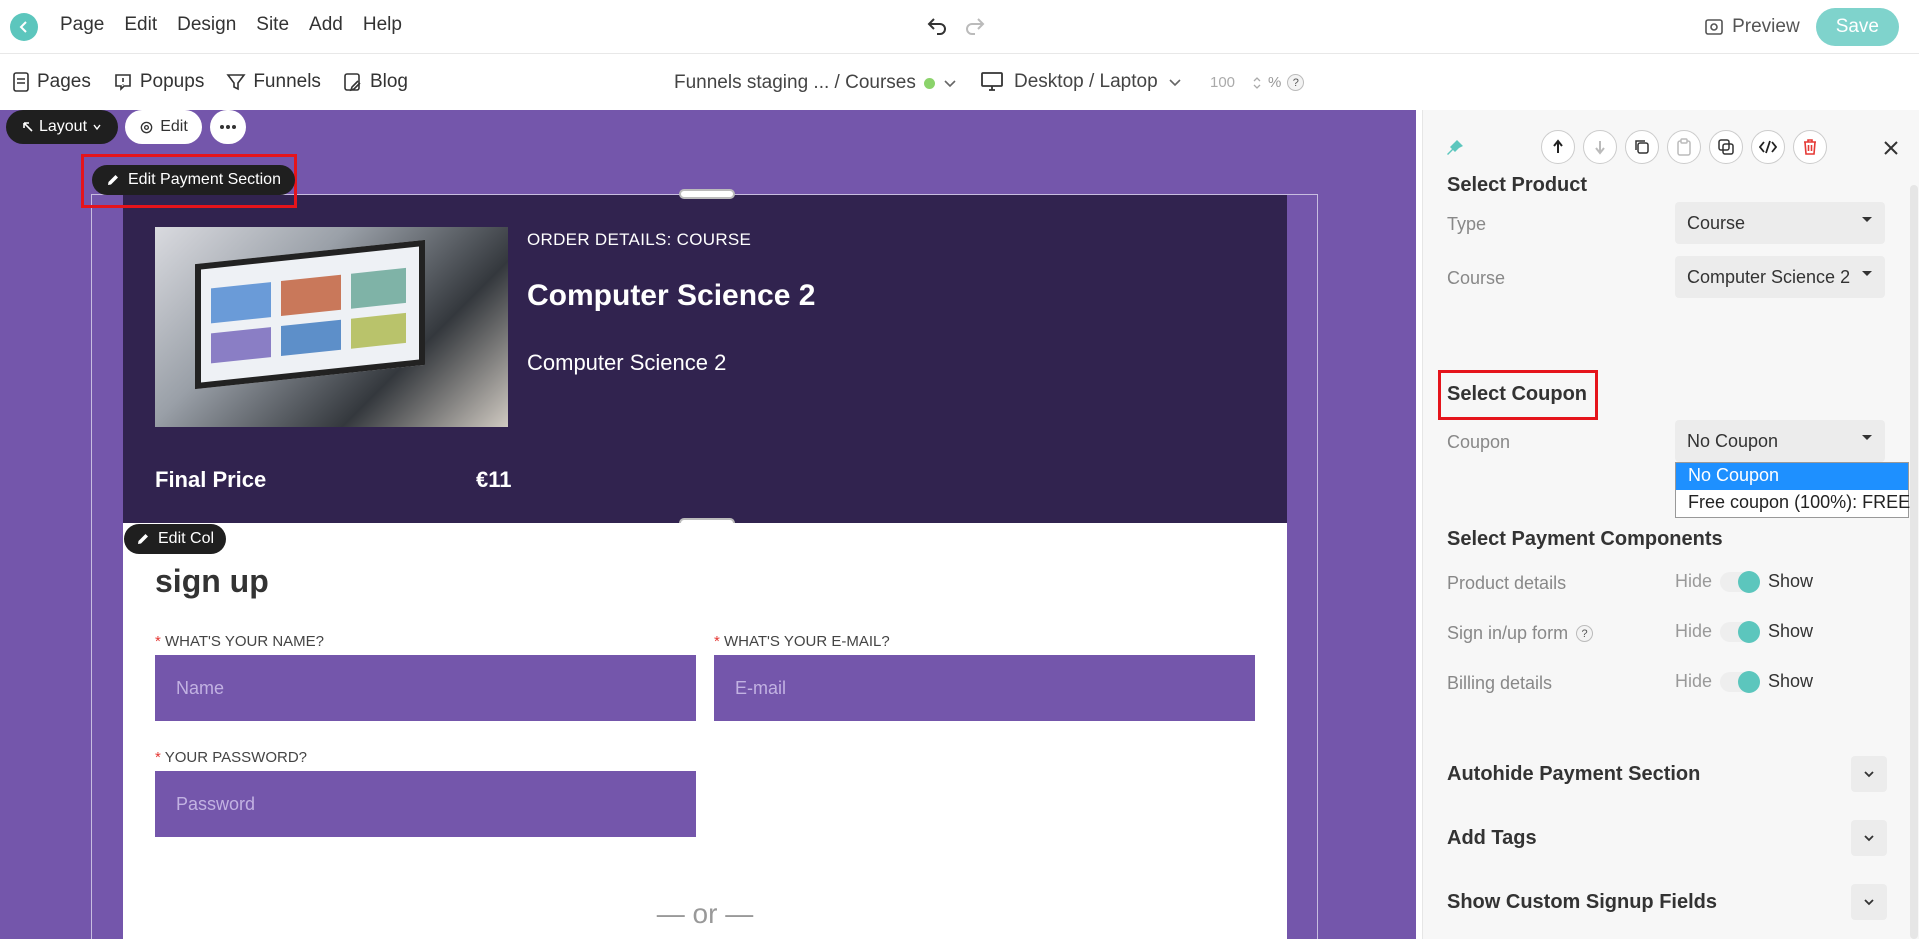  What do you see at coordinates (140, 25) in the screenshot?
I see `menu-edit: Edit` at bounding box center [140, 25].